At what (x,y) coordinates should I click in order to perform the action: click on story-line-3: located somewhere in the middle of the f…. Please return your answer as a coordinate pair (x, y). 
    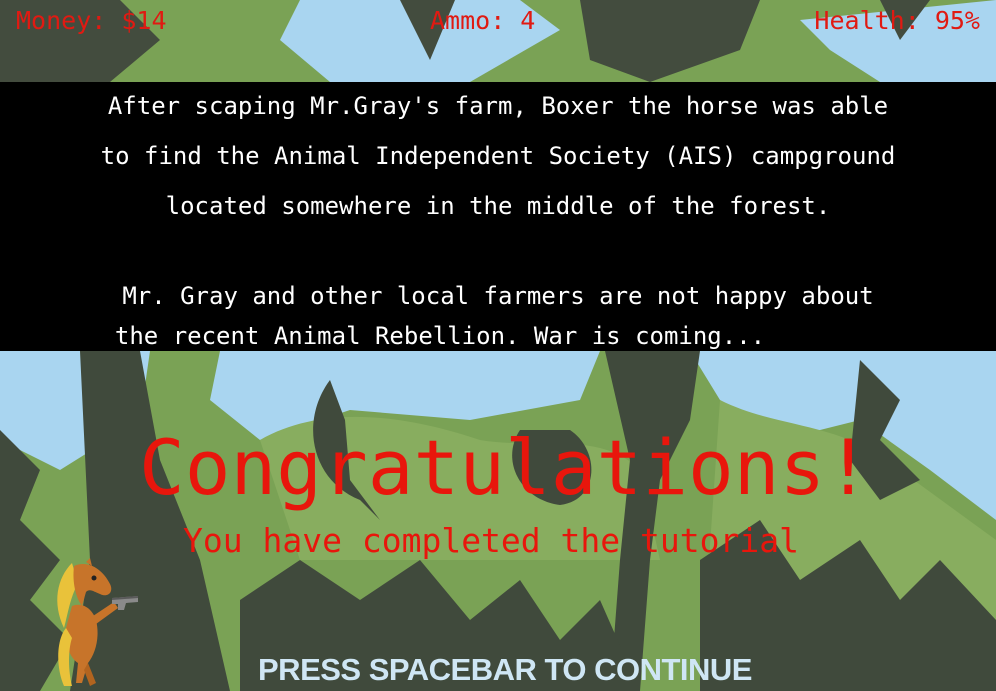
    Looking at the image, I should click on (498, 206).